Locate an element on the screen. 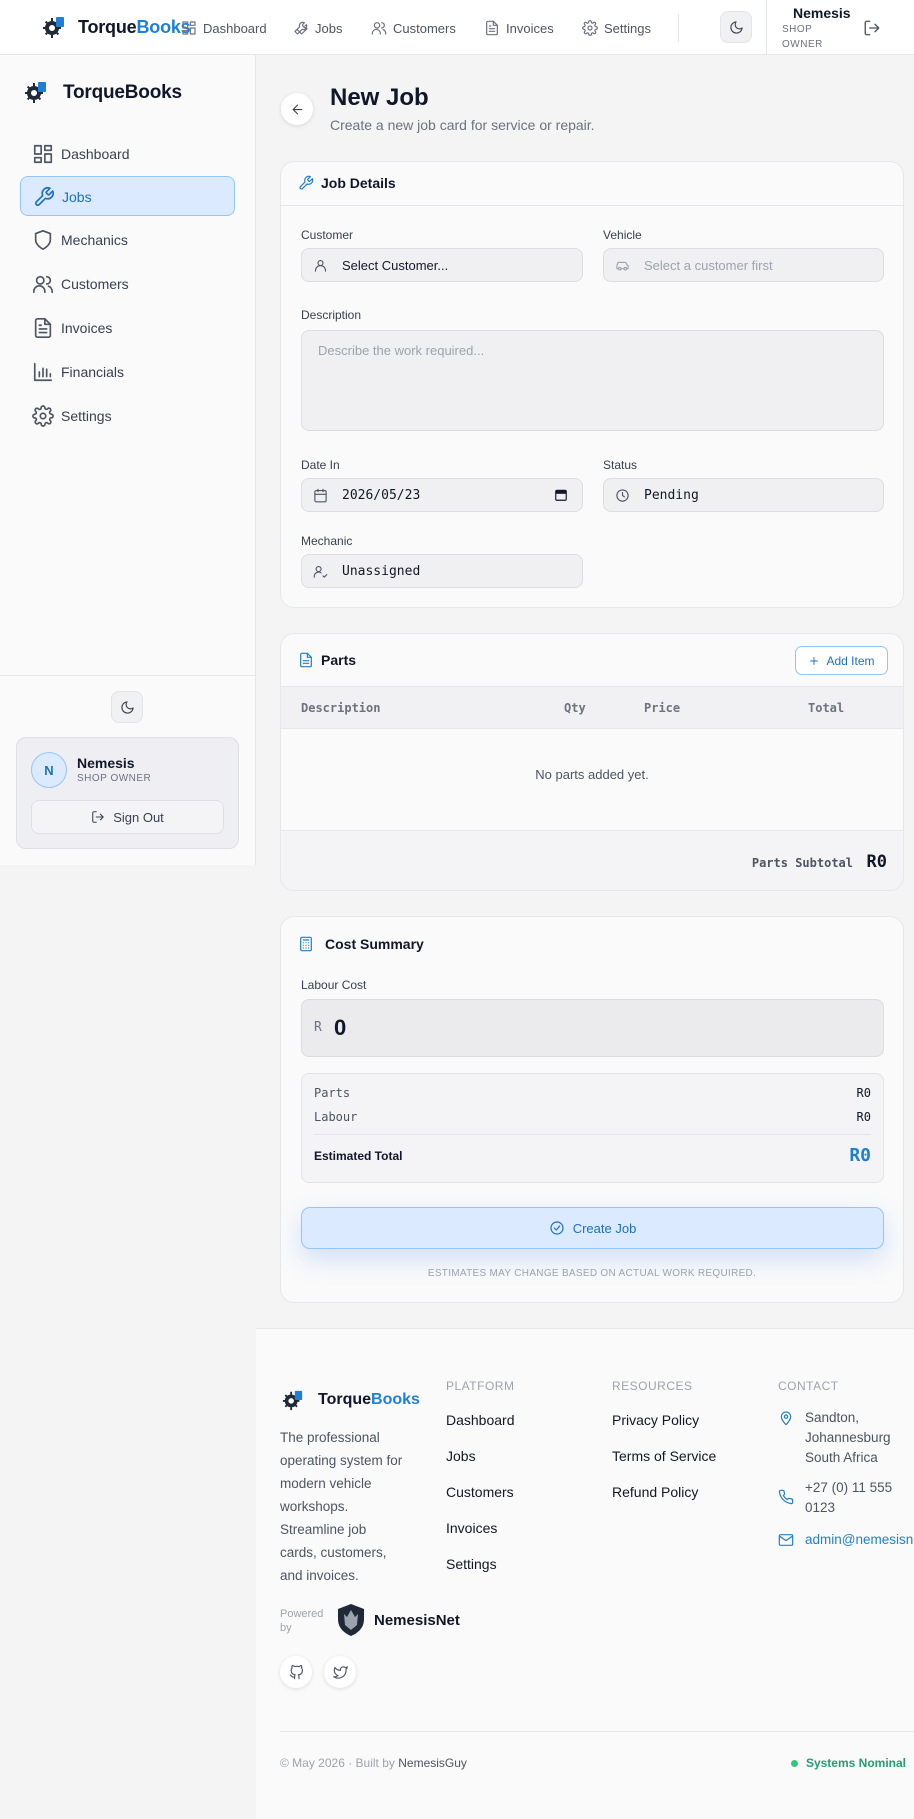 The width and height of the screenshot is (914, 1819). date-in-label: Date In is located at coordinates (320, 465).